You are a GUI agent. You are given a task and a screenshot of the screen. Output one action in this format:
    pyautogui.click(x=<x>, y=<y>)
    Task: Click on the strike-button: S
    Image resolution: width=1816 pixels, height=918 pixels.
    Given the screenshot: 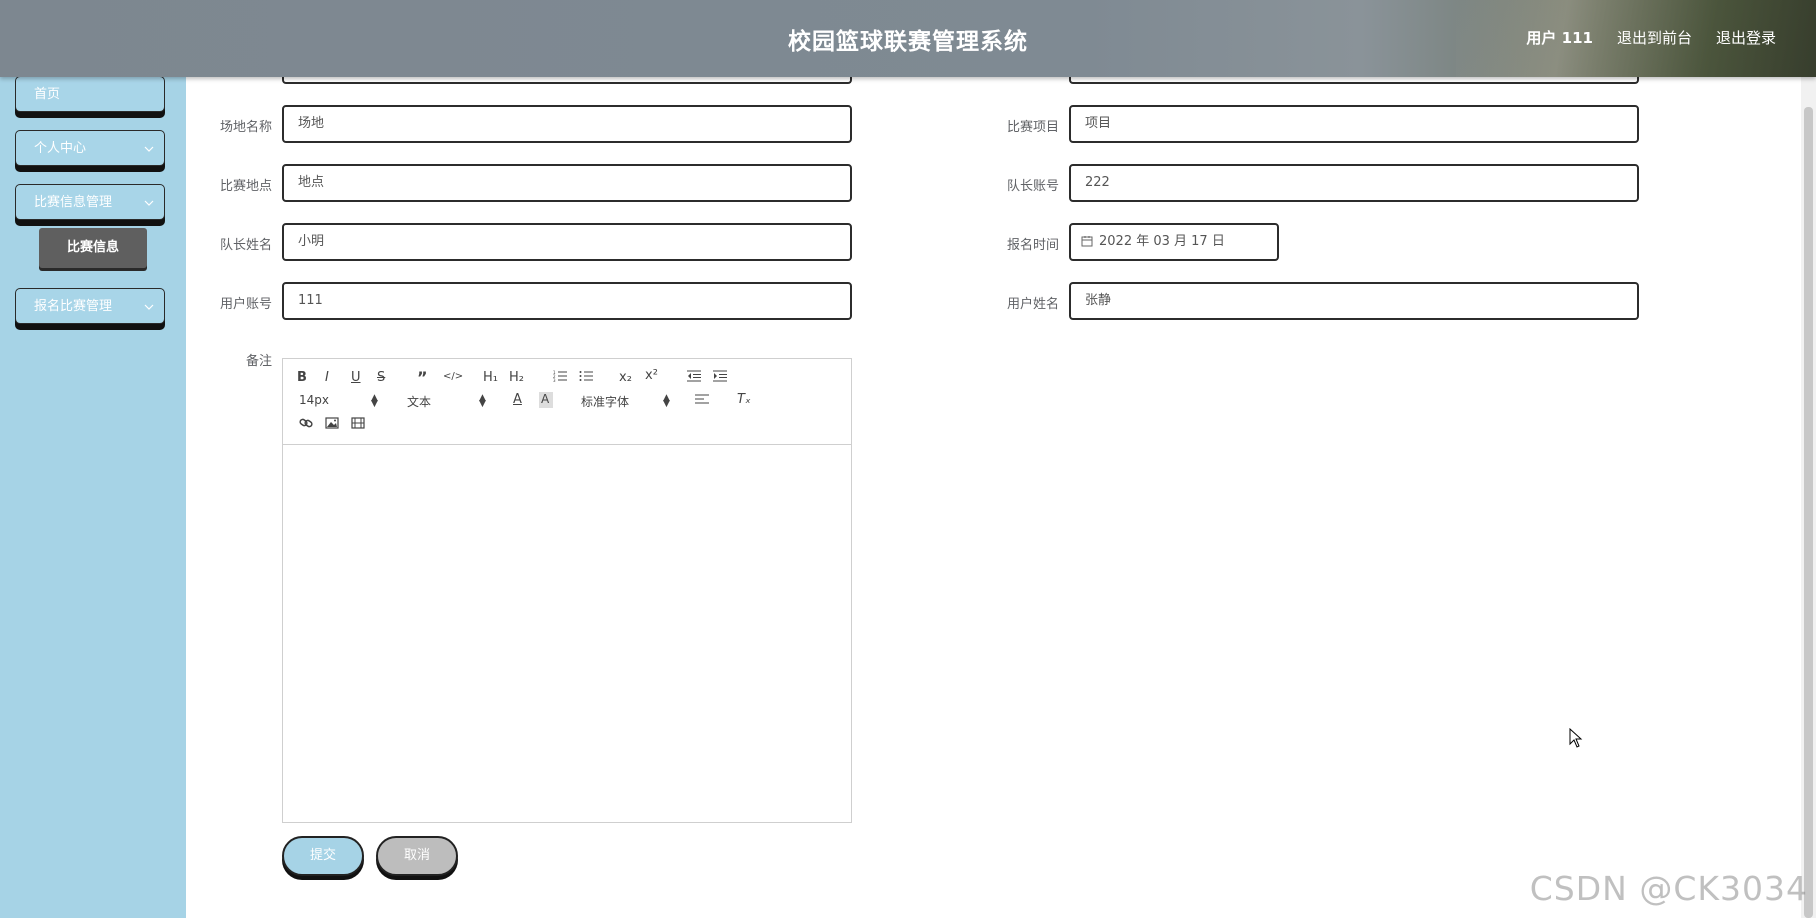 What is the action you would take?
    pyautogui.click(x=381, y=377)
    